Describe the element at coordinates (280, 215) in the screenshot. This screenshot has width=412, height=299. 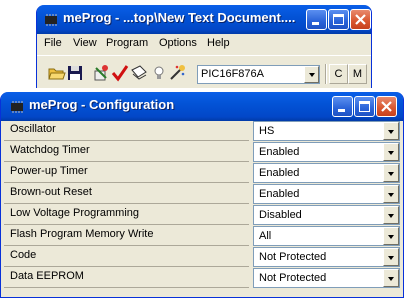
I see `select-value: Disabled` at that location.